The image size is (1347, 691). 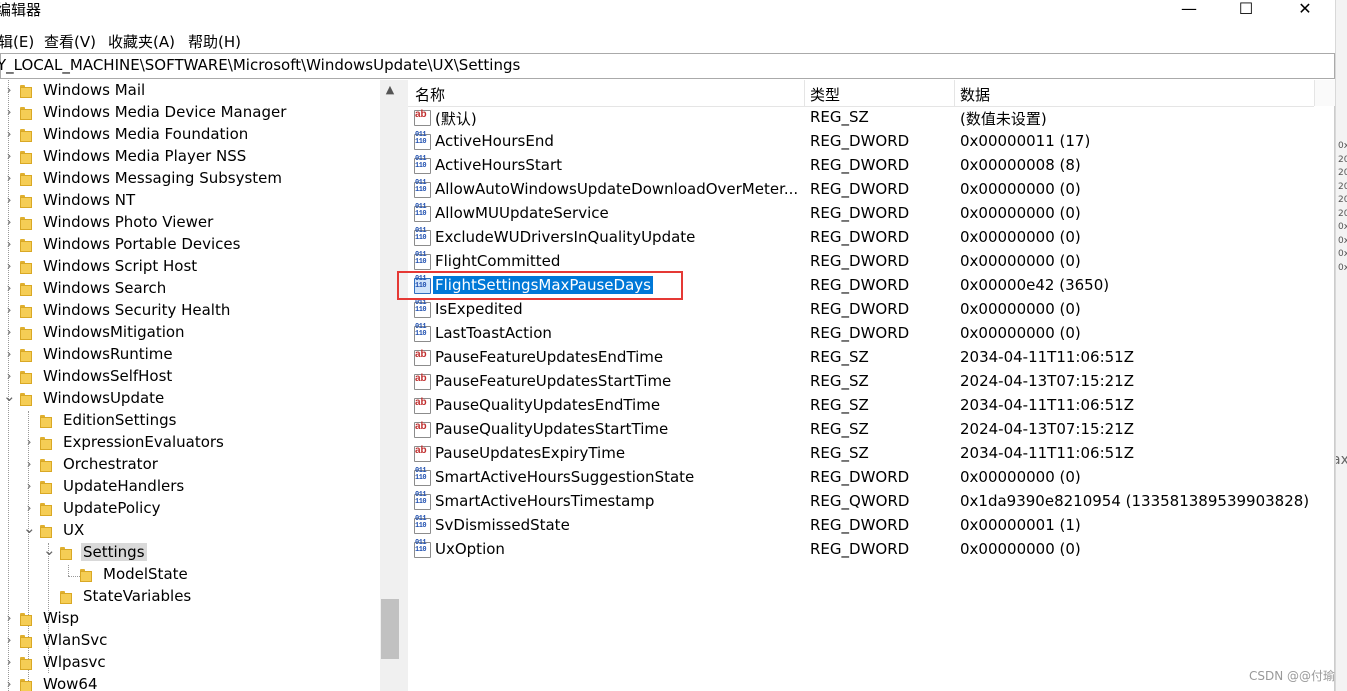 I want to click on tree-item: ModelState, so click(x=190, y=575).